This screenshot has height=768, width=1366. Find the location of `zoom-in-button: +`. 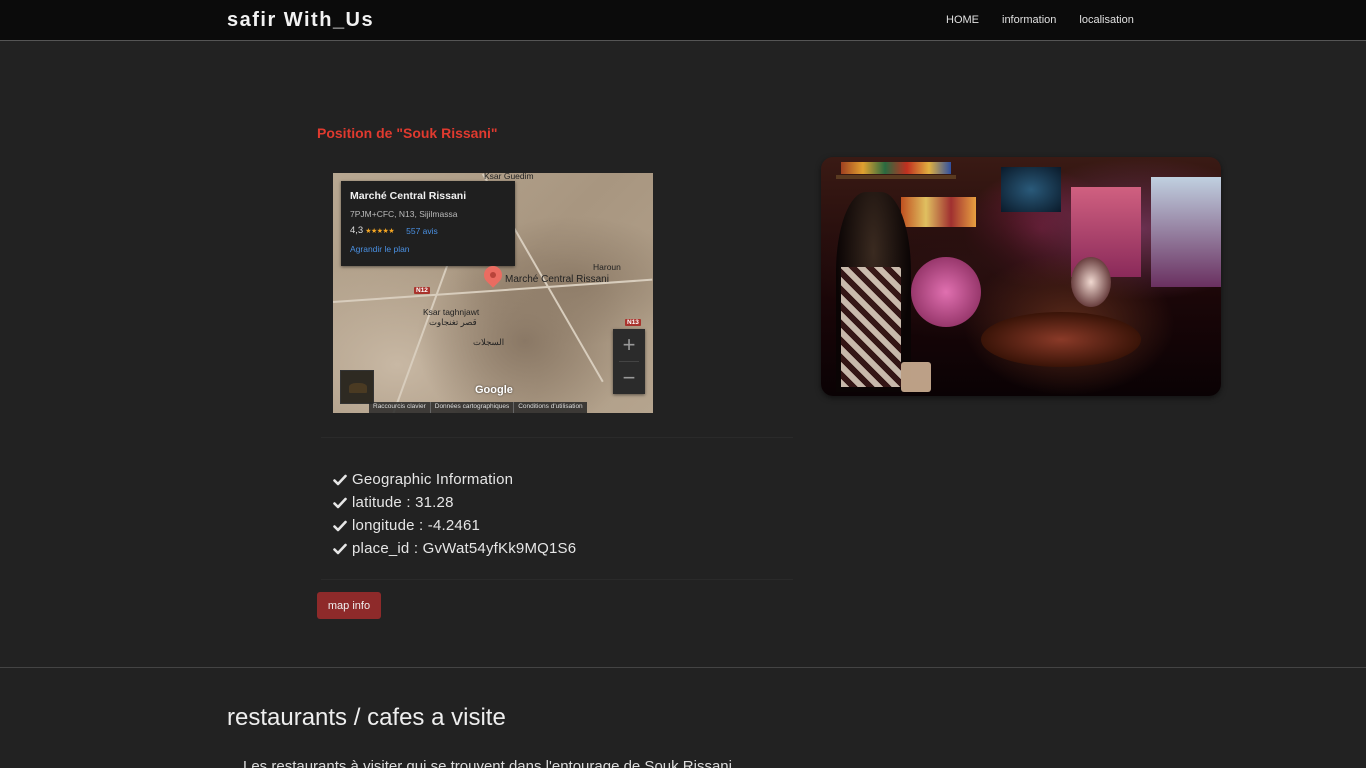

zoom-in-button: + is located at coordinates (629, 345).